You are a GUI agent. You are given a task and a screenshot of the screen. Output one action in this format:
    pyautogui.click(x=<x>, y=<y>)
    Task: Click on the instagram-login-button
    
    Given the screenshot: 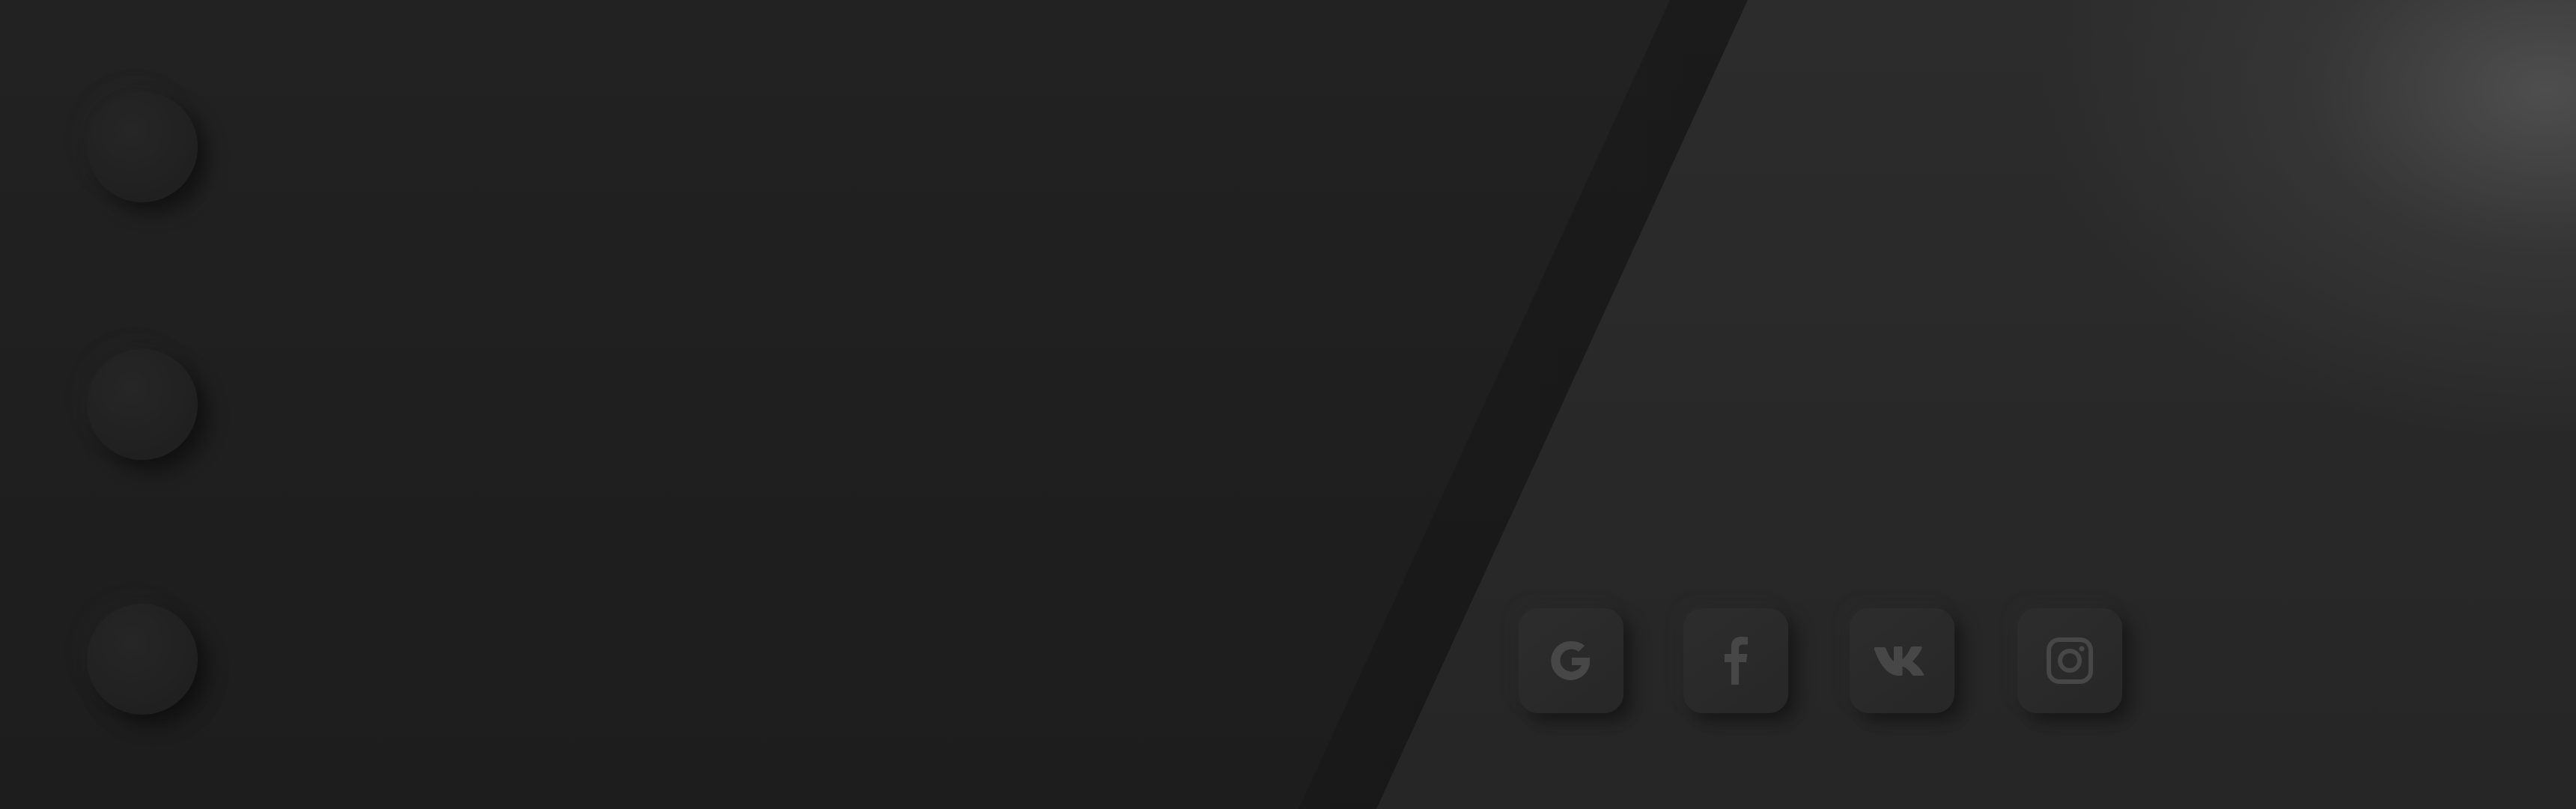 What is the action you would take?
    pyautogui.click(x=2069, y=660)
    